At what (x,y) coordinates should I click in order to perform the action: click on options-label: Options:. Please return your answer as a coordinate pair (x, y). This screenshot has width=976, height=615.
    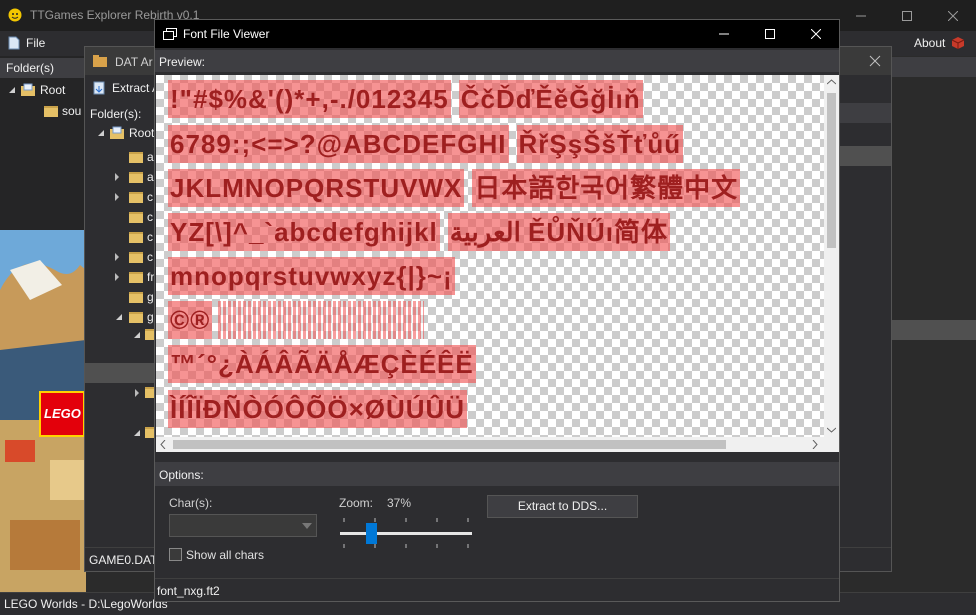
    Looking at the image, I should click on (497, 474).